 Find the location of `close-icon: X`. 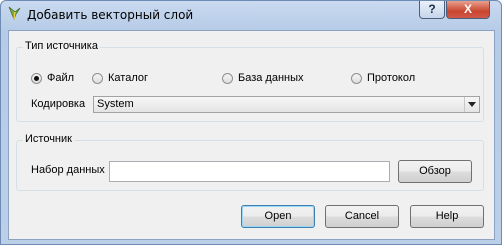

close-icon: X is located at coordinates (467, 9).